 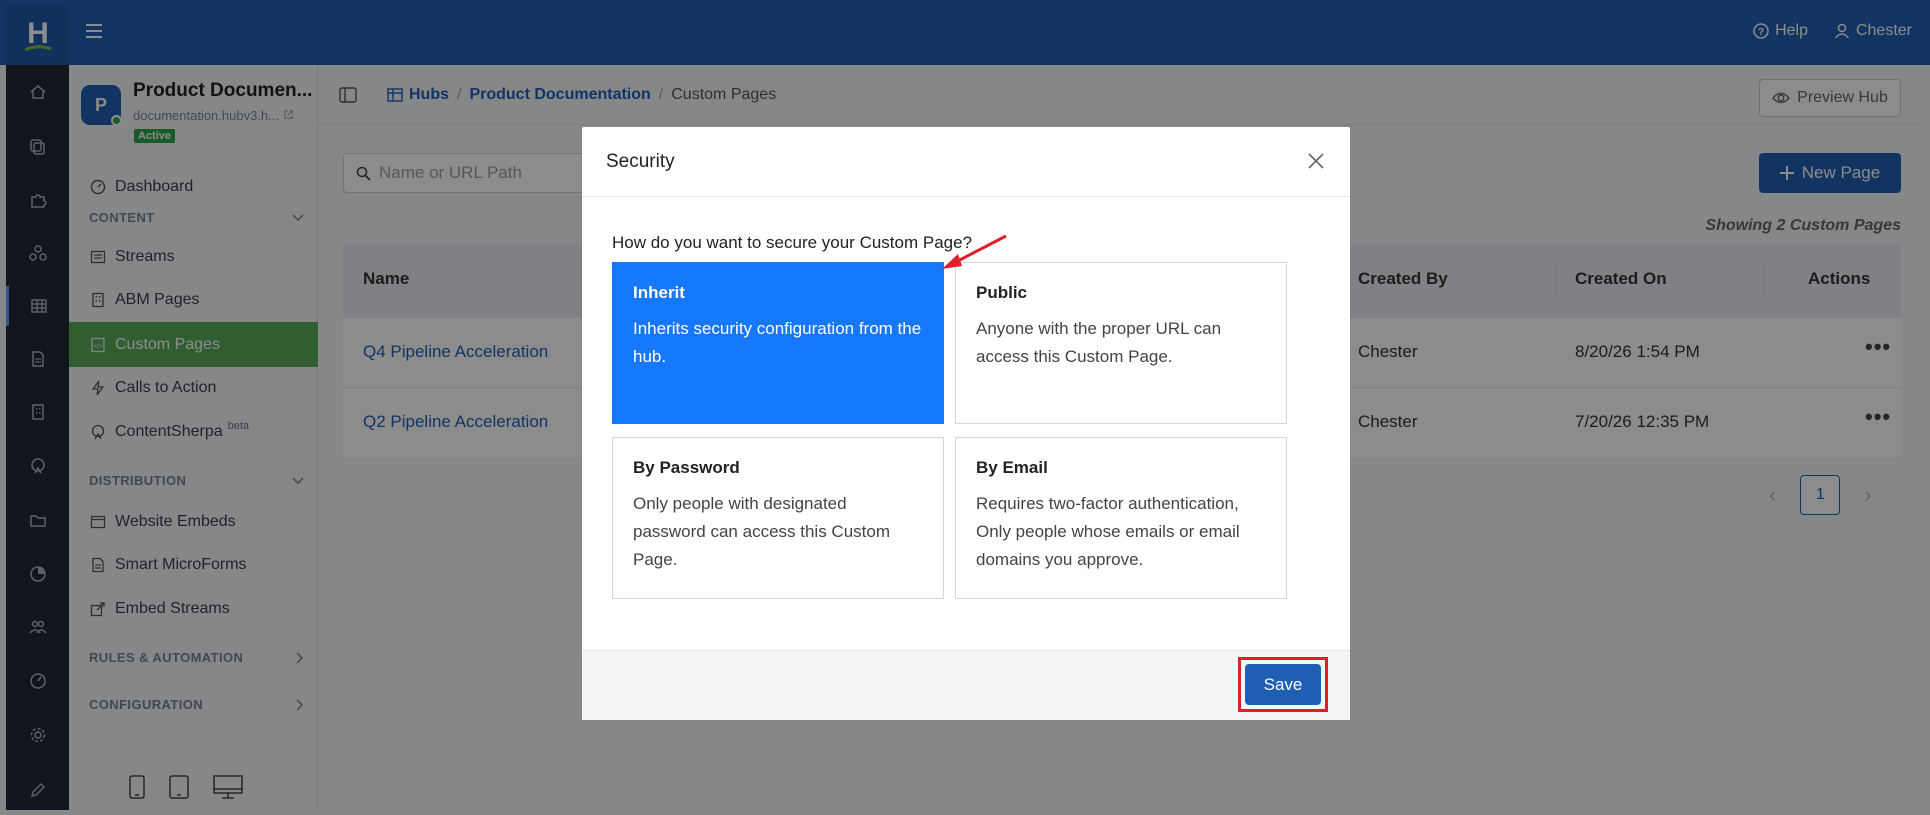 What do you see at coordinates (640, 161) in the screenshot?
I see `modal-title: Security` at bounding box center [640, 161].